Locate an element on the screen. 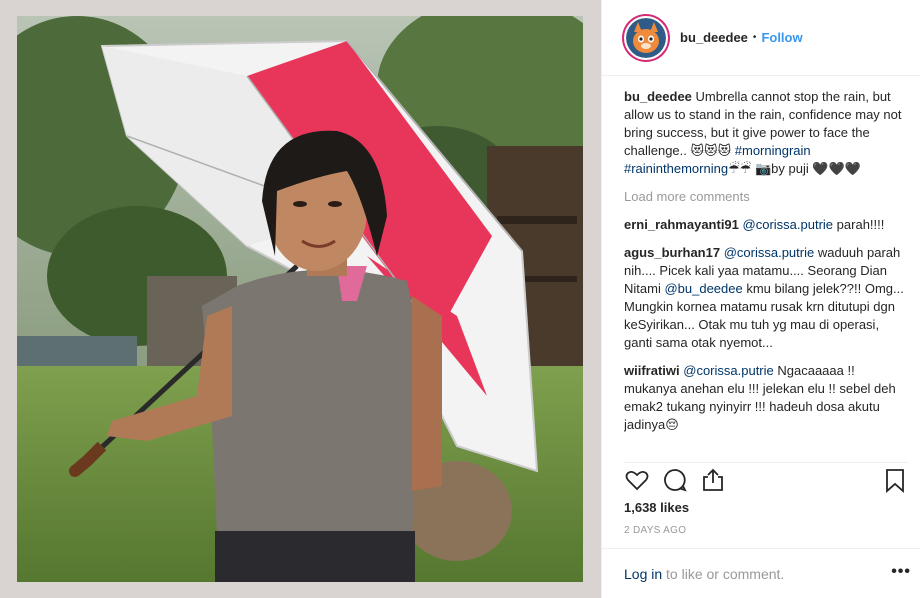 The width and height of the screenshot is (920, 598). login-prompt: Log in to like or comment. is located at coordinates (704, 574).